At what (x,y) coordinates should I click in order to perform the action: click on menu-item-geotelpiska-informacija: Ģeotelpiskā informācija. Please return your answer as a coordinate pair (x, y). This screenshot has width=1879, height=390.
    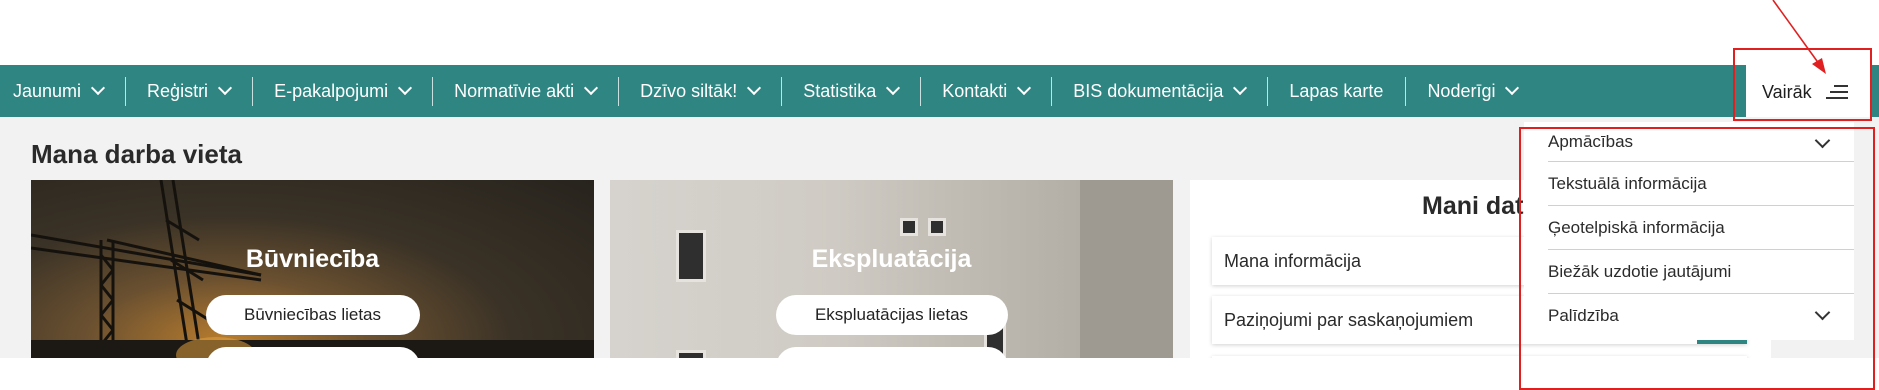
    Looking at the image, I should click on (1701, 228).